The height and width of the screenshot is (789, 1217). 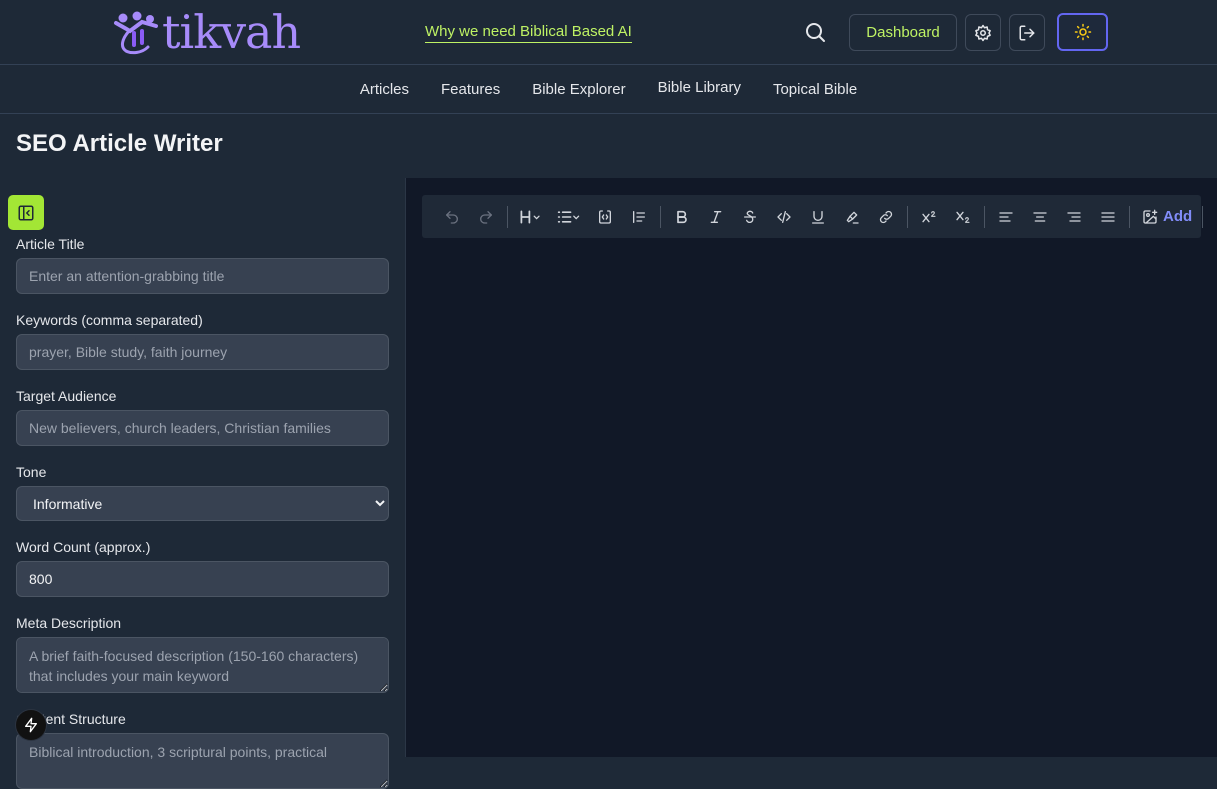 I want to click on blockquote-button, so click(x=639, y=217).